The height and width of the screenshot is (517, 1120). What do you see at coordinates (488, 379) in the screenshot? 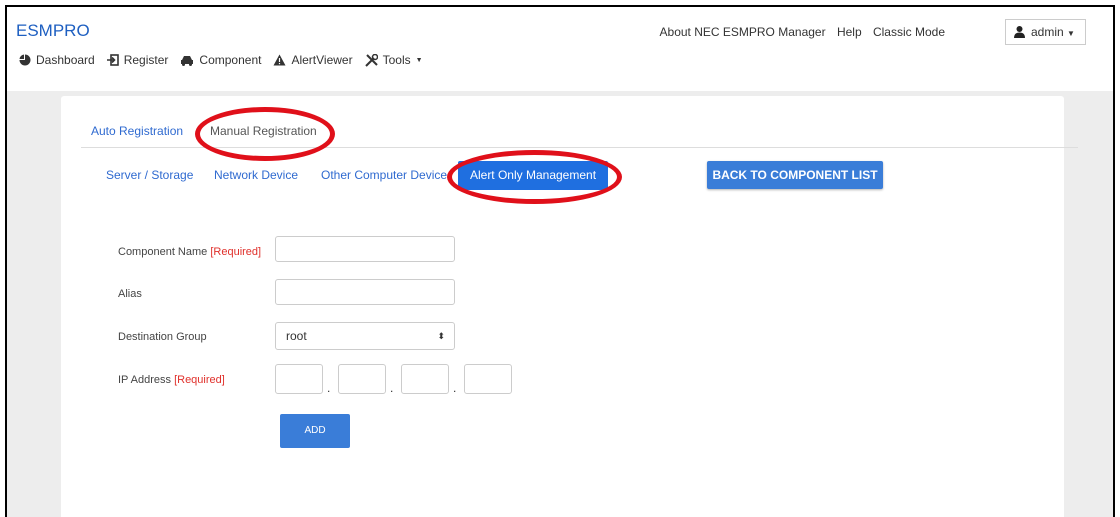
I see `ip-octet-4-input` at bounding box center [488, 379].